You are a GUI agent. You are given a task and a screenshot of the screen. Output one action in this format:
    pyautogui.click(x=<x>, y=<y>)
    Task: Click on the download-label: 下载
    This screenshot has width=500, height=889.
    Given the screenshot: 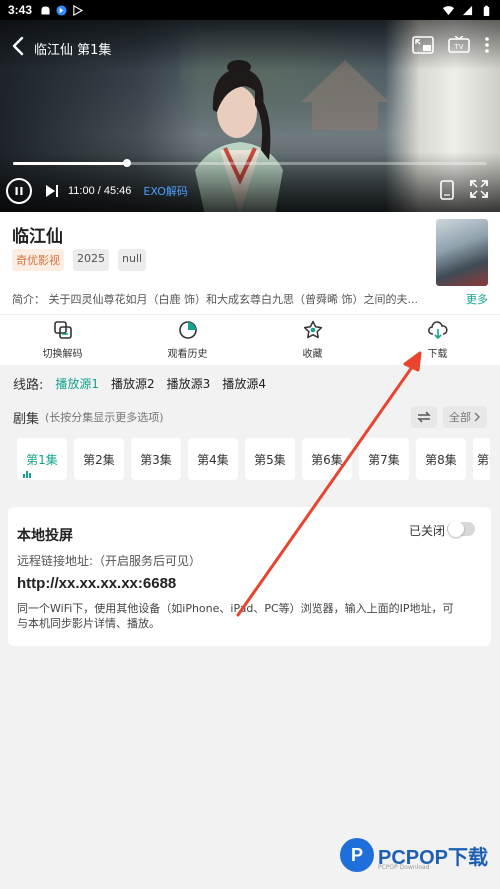 What is the action you would take?
    pyautogui.click(x=437, y=354)
    